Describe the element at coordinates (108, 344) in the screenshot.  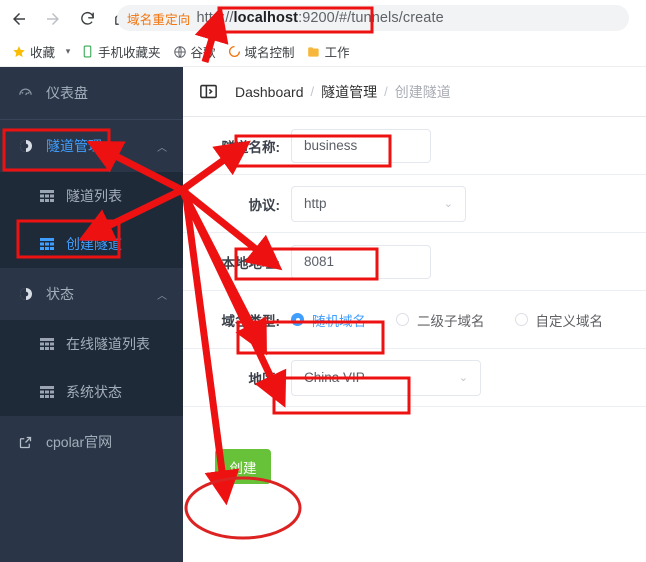
I see `sidebar-item-label: 在线隧道列表` at that location.